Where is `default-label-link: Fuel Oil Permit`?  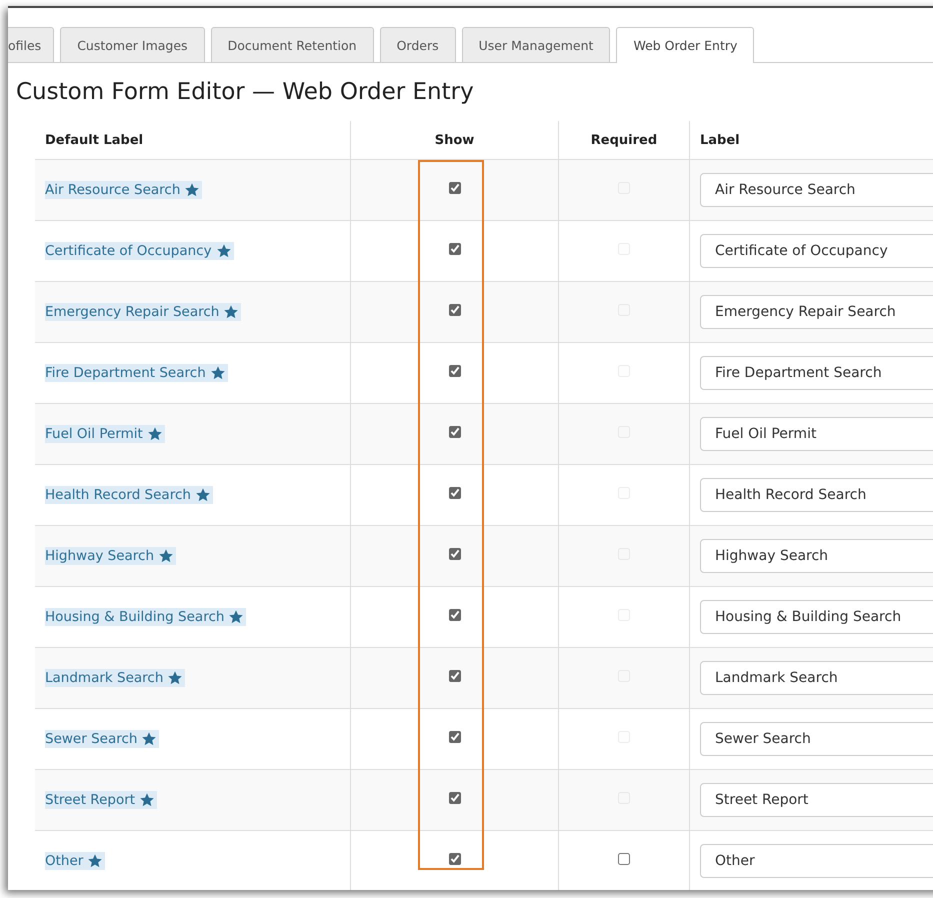 default-label-link: Fuel Oil Permit is located at coordinates (105, 434).